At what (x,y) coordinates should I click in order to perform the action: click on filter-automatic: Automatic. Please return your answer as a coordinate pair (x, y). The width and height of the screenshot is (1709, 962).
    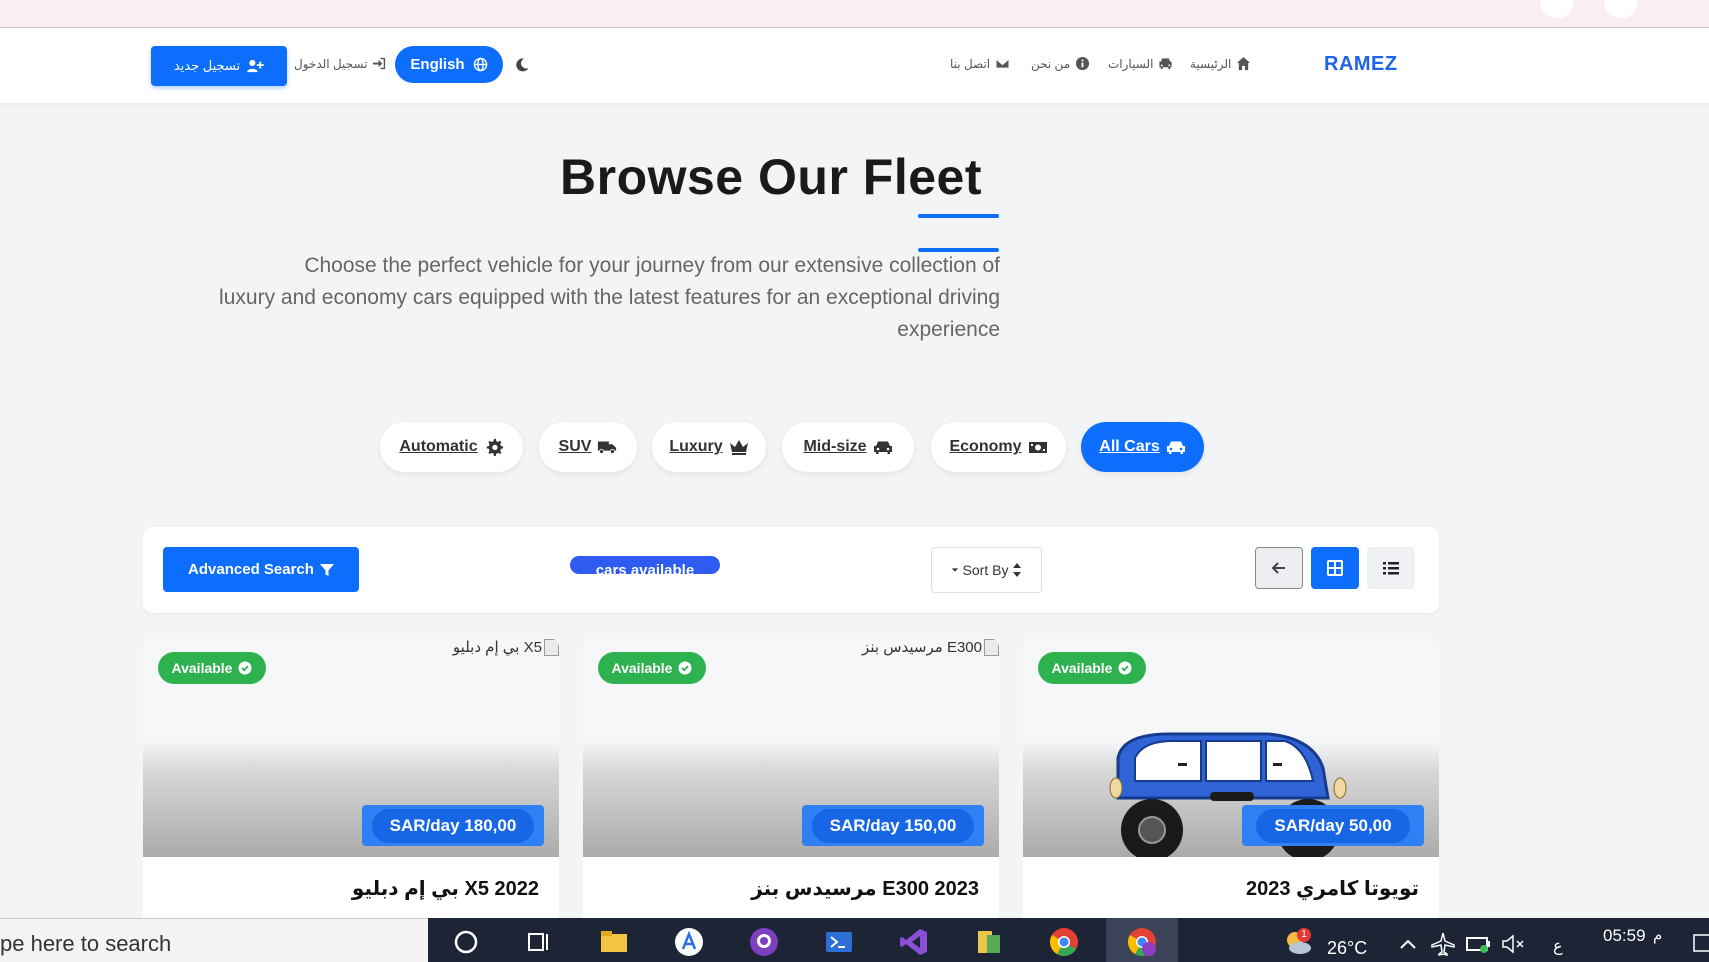
    Looking at the image, I should click on (451, 447).